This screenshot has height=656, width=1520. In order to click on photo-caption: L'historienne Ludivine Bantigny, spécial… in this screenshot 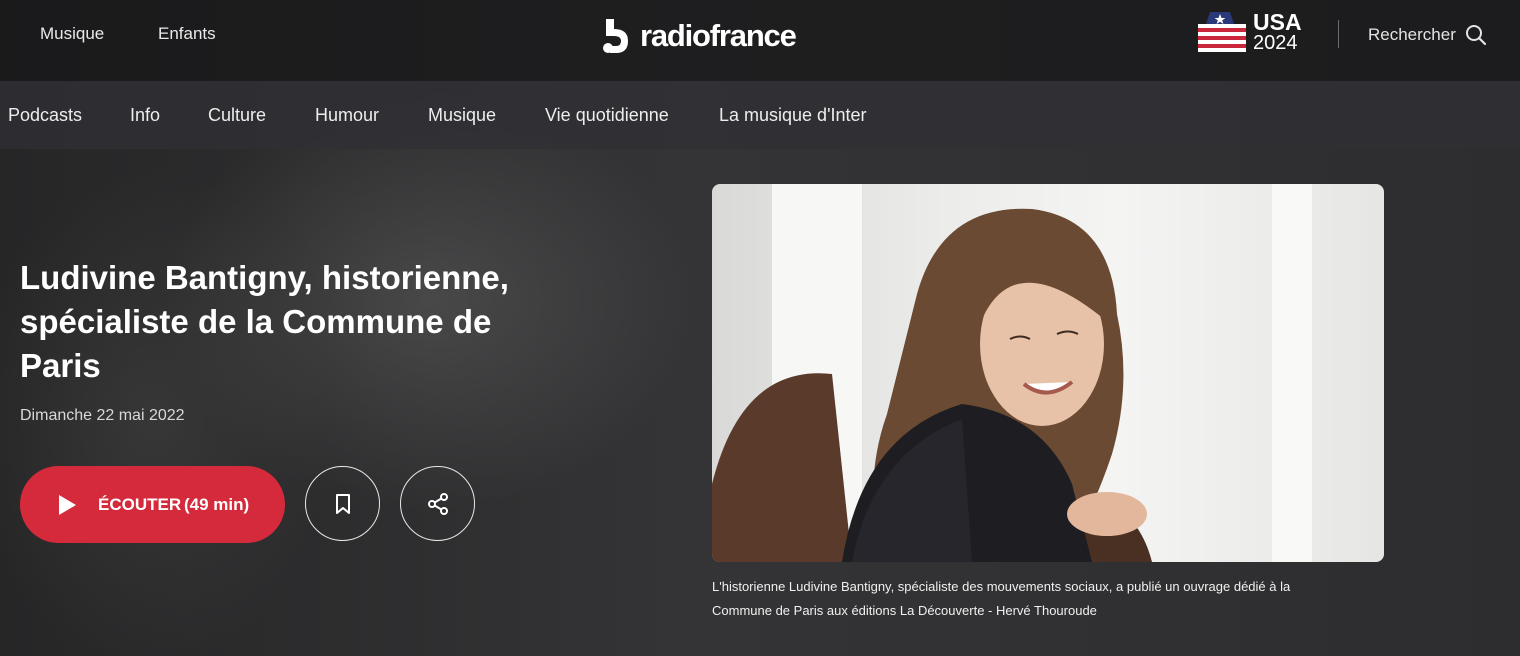, I will do `click(1001, 598)`.